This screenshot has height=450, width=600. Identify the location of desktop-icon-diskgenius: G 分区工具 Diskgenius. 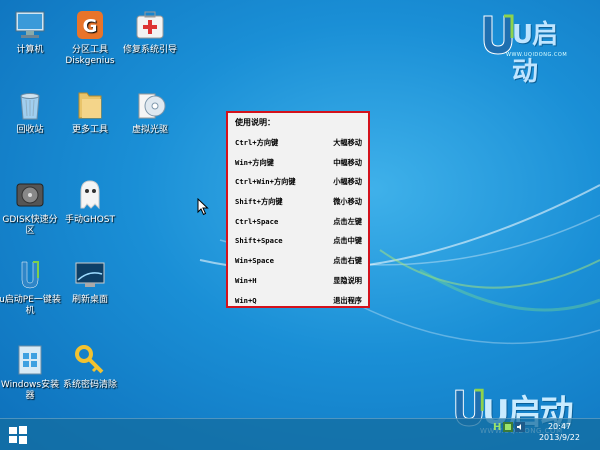
(90, 37).